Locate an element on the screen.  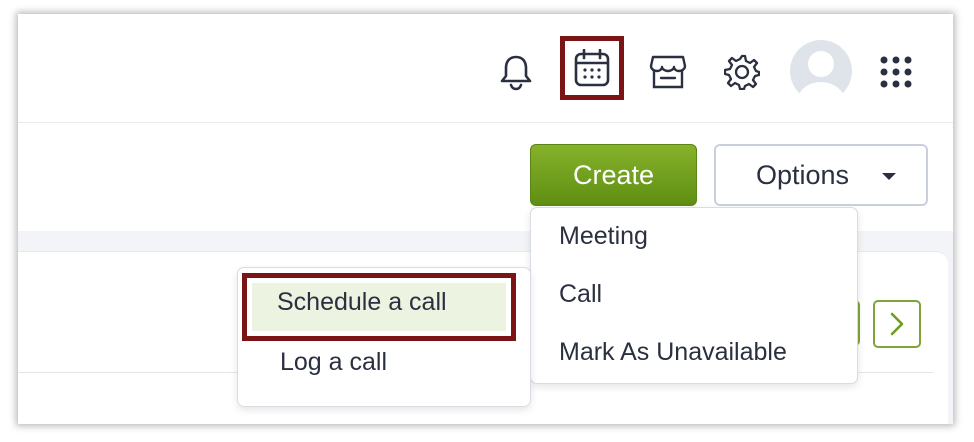
create-button: Create is located at coordinates (613, 175).